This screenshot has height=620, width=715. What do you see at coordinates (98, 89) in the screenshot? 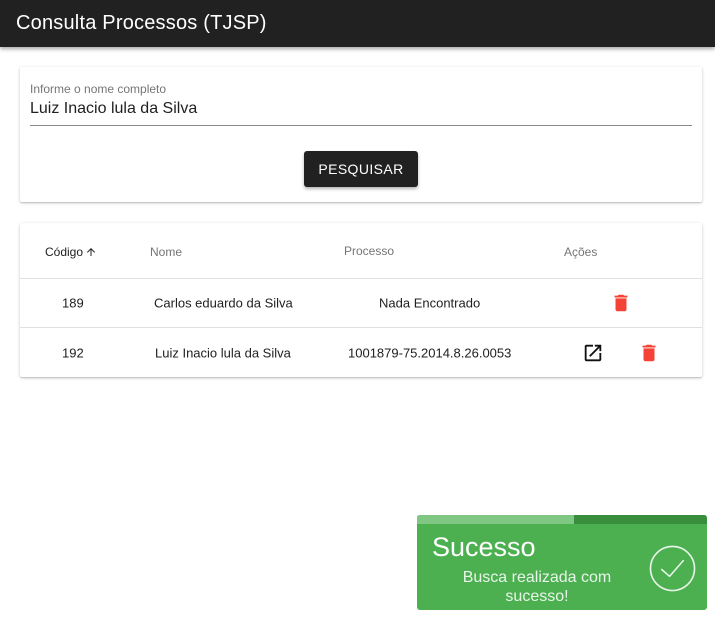
I see `name-field-label: Informe o nome completo` at bounding box center [98, 89].